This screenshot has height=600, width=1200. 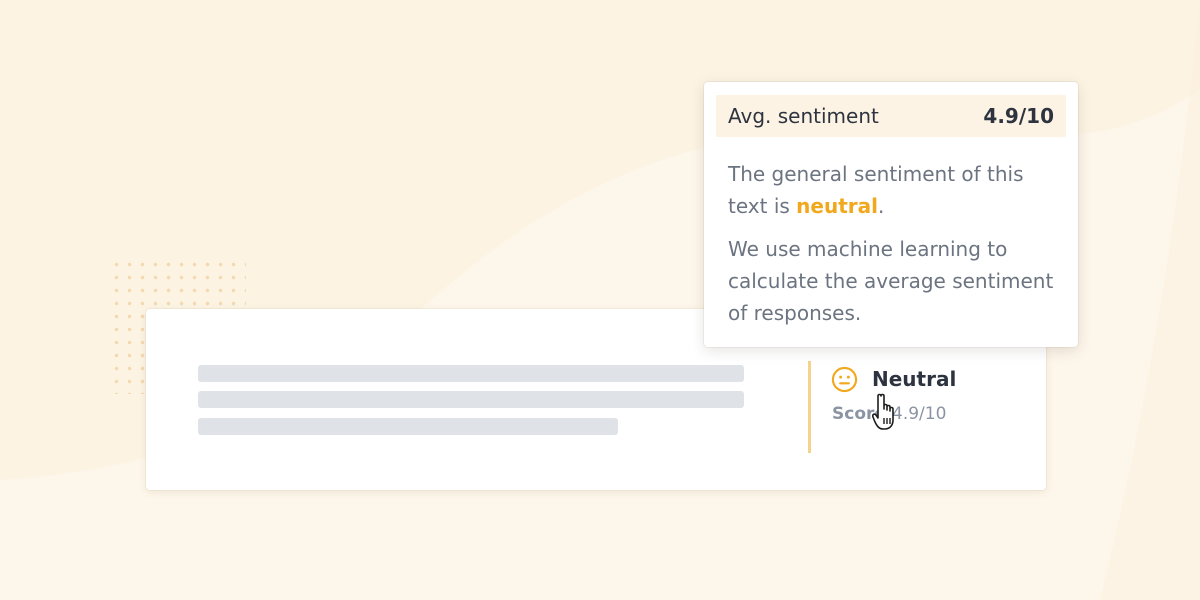 I want to click on tooltip-header: Avg. sentiment 4.9/10, so click(x=891, y=116).